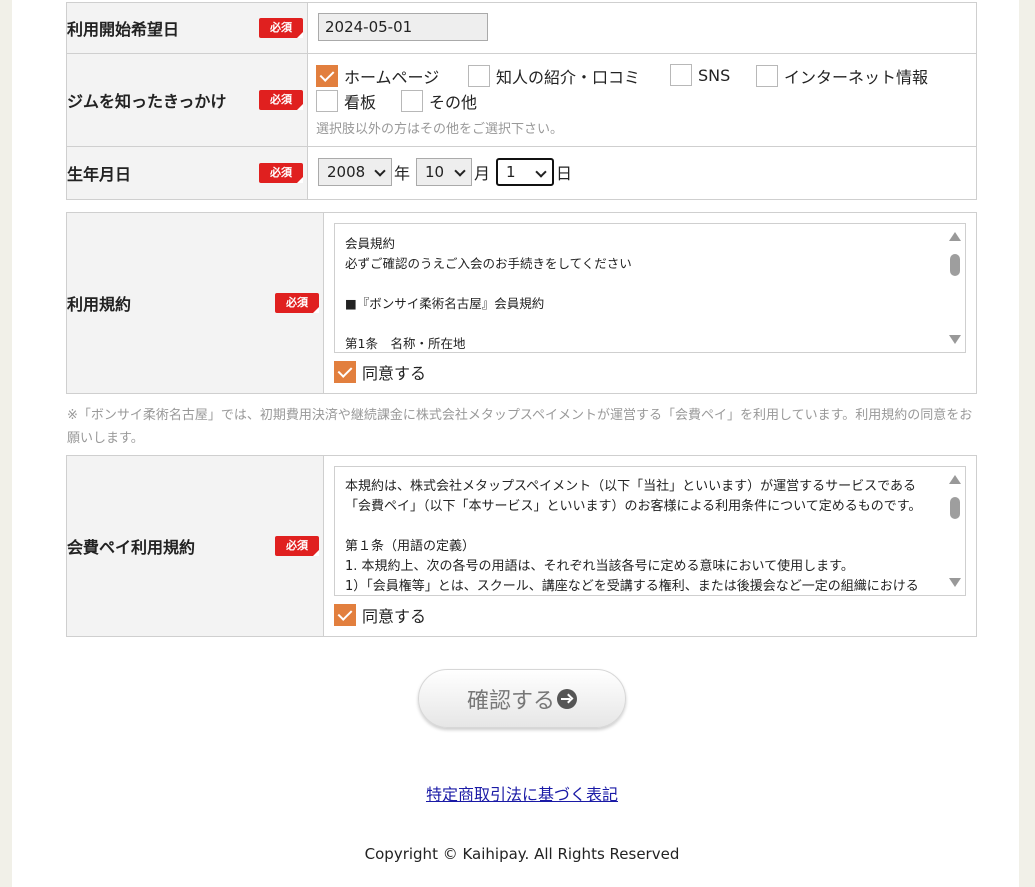 The width and height of the screenshot is (1035, 887). I want to click on referral-option-sns: SNS, so click(700, 75).